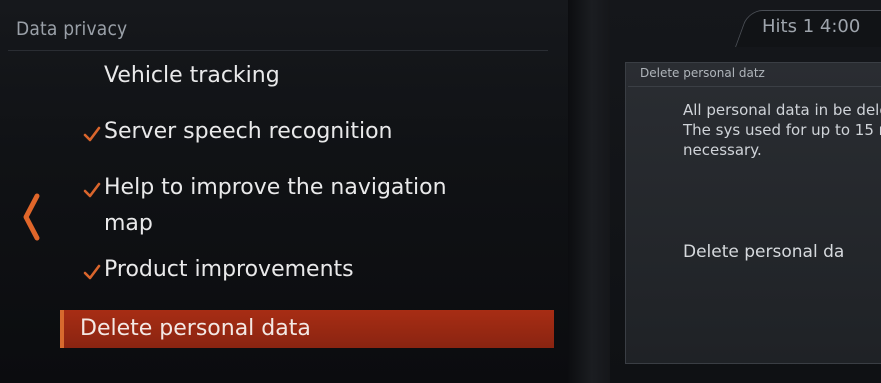 The width and height of the screenshot is (881, 383). Describe the element at coordinates (763, 252) in the screenshot. I see `info-panel-action: Delete personal da` at that location.